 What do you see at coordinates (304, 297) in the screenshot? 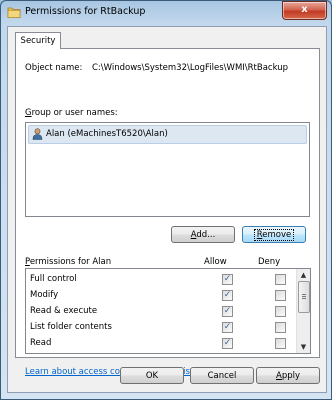
I see `scrollbar-thumb` at bounding box center [304, 297].